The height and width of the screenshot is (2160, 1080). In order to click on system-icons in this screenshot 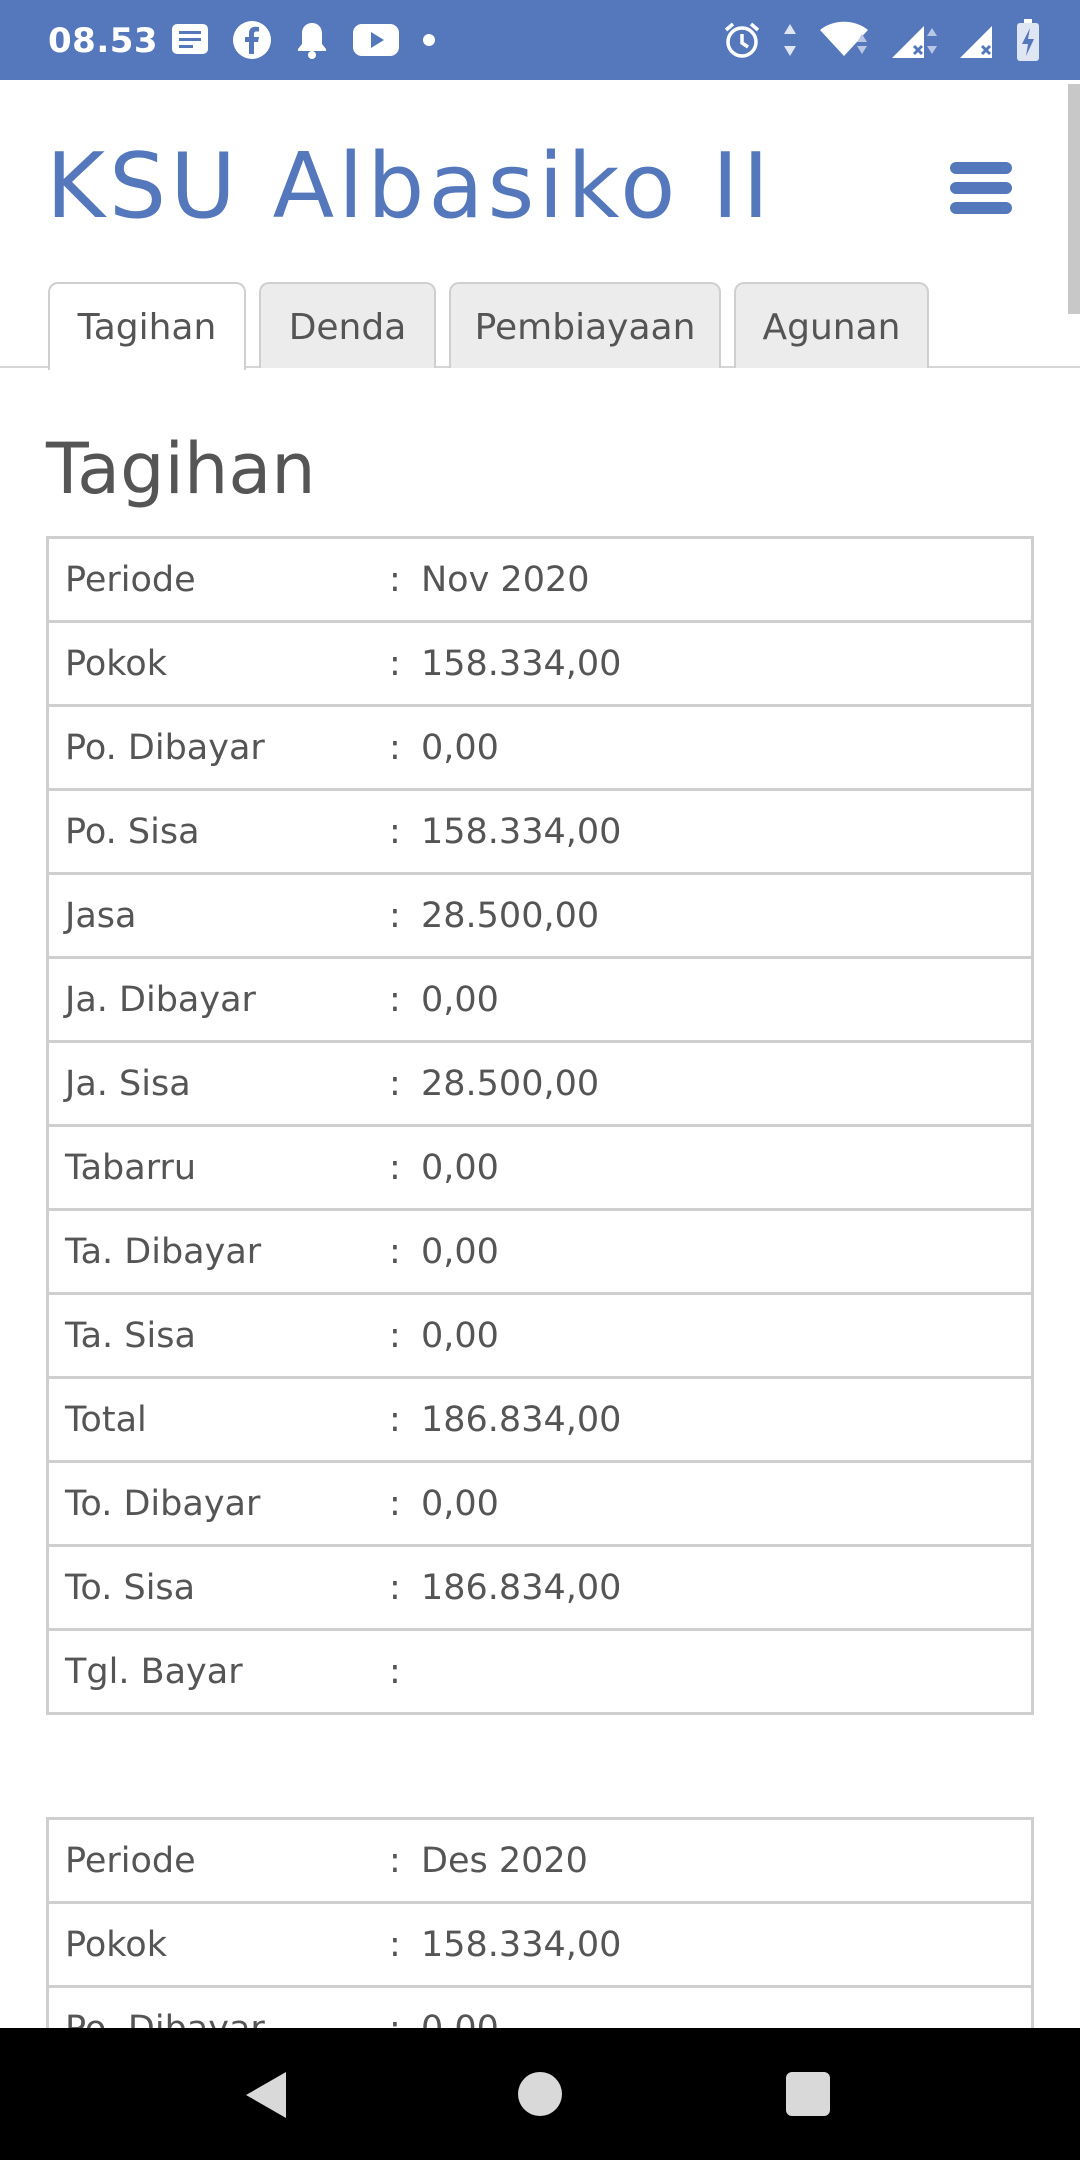, I will do `click(881, 40)`.